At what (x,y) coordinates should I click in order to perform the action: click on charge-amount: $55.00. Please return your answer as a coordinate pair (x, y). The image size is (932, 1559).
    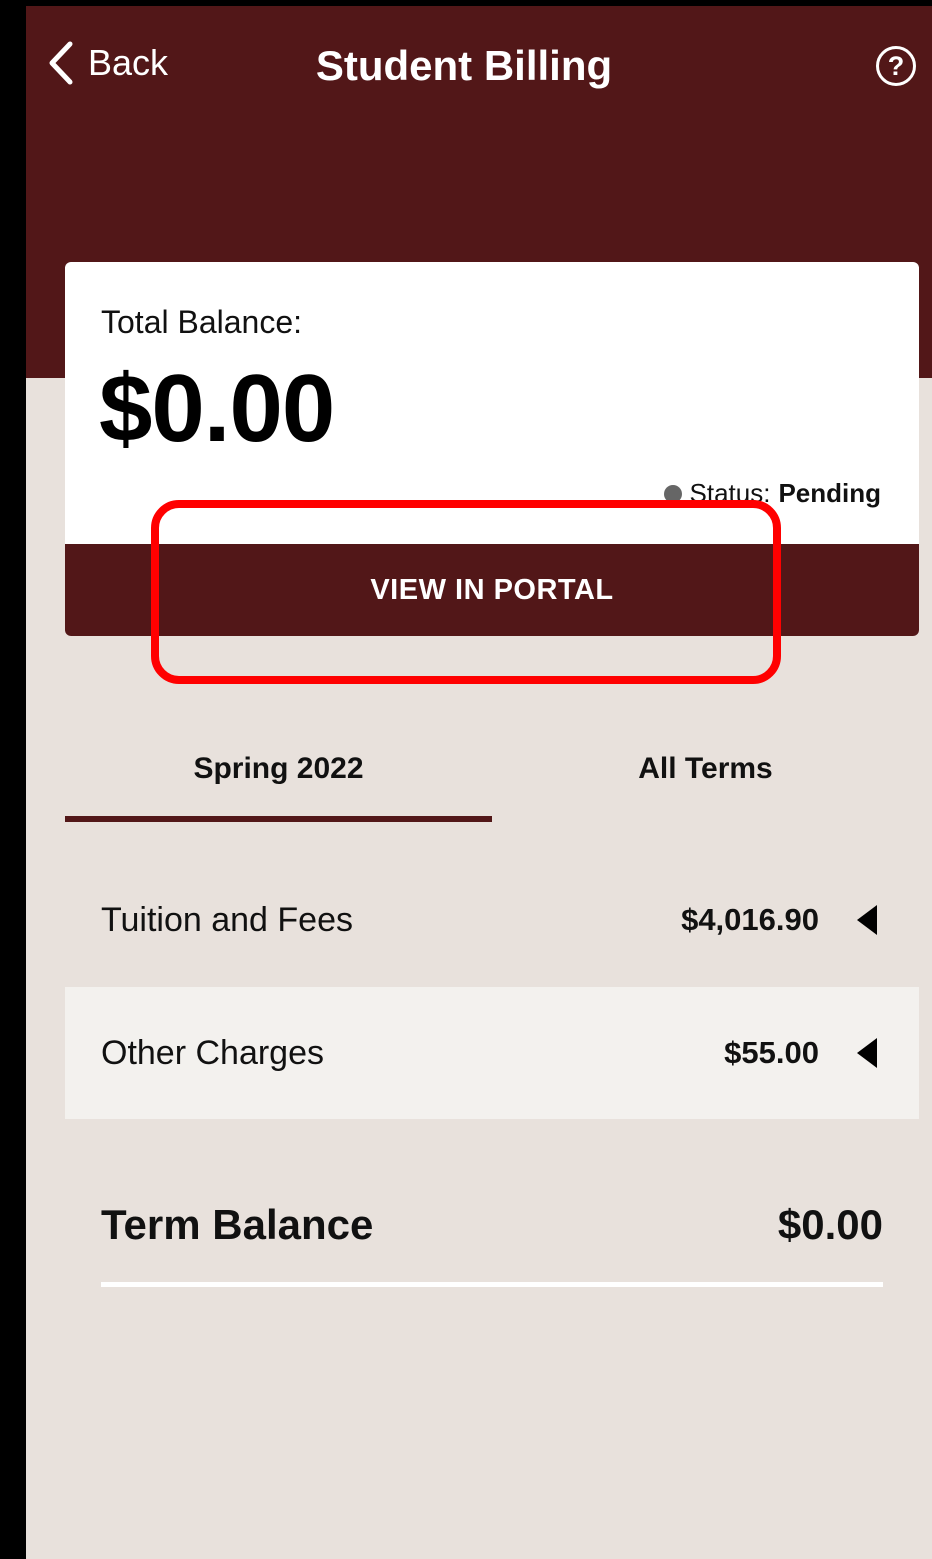
    Looking at the image, I should click on (771, 1052).